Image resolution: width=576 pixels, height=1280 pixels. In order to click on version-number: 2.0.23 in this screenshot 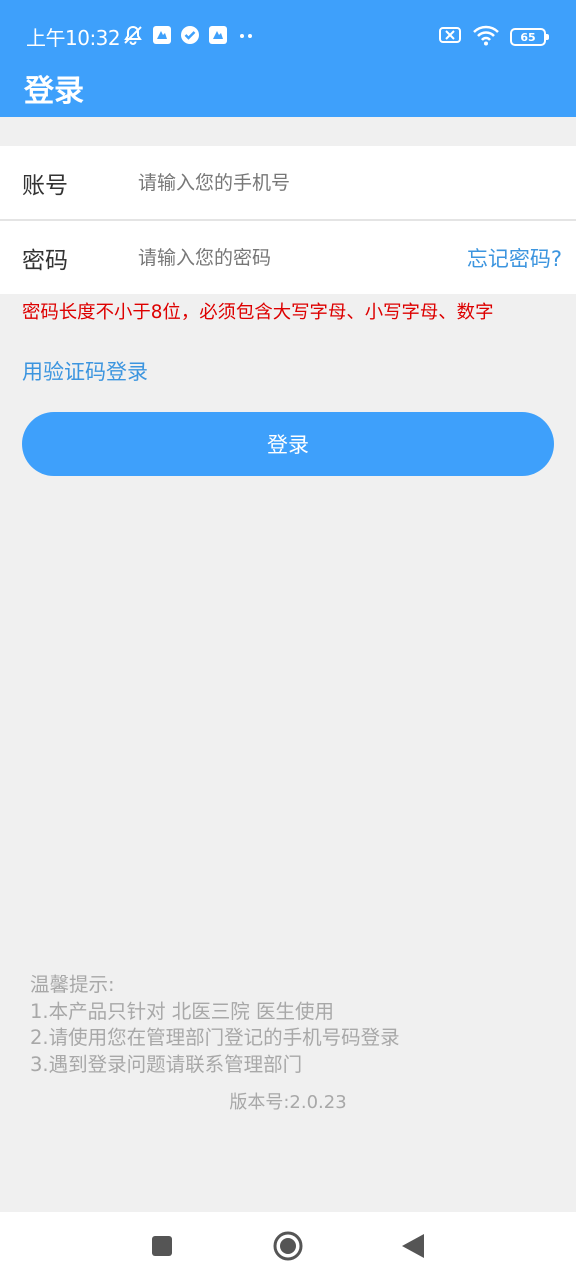, I will do `click(318, 1102)`.